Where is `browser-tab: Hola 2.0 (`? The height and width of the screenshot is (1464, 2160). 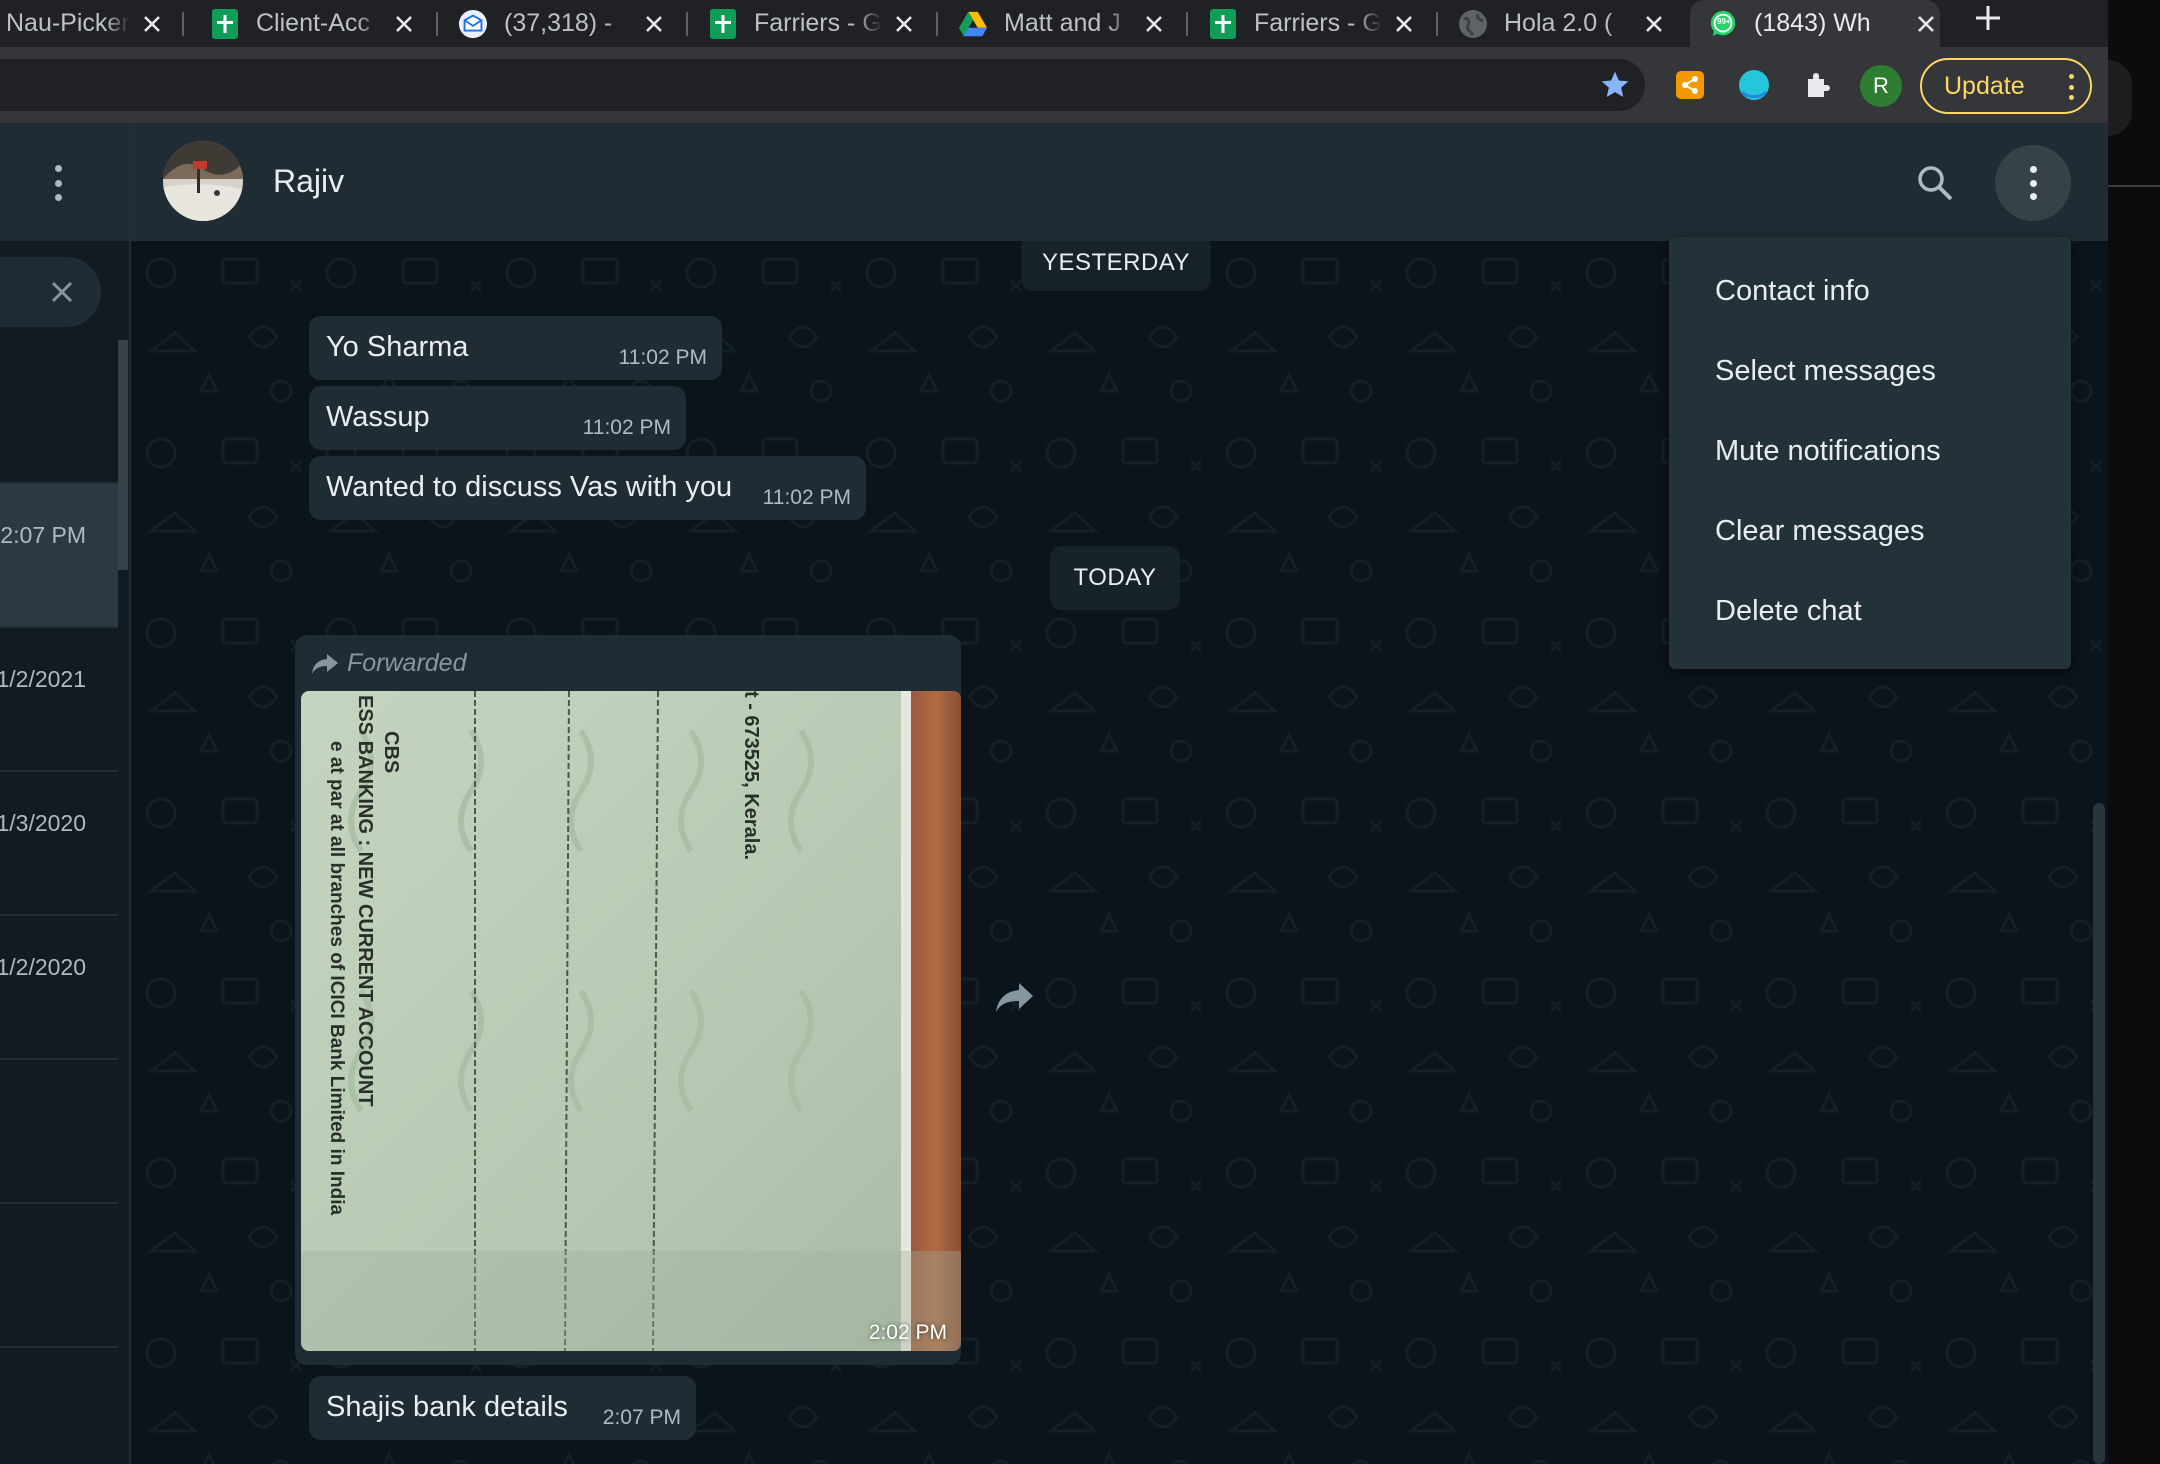
browser-tab: Hola 2.0 ( is located at coordinates (1563, 23).